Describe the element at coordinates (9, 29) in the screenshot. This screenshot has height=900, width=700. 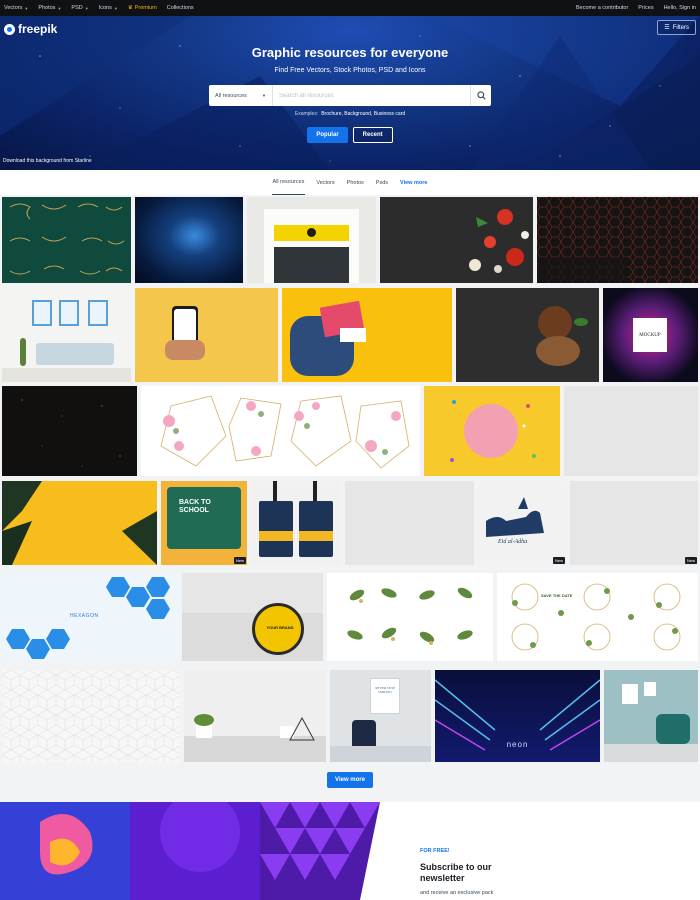
I see `freepik-logo-icon` at that location.